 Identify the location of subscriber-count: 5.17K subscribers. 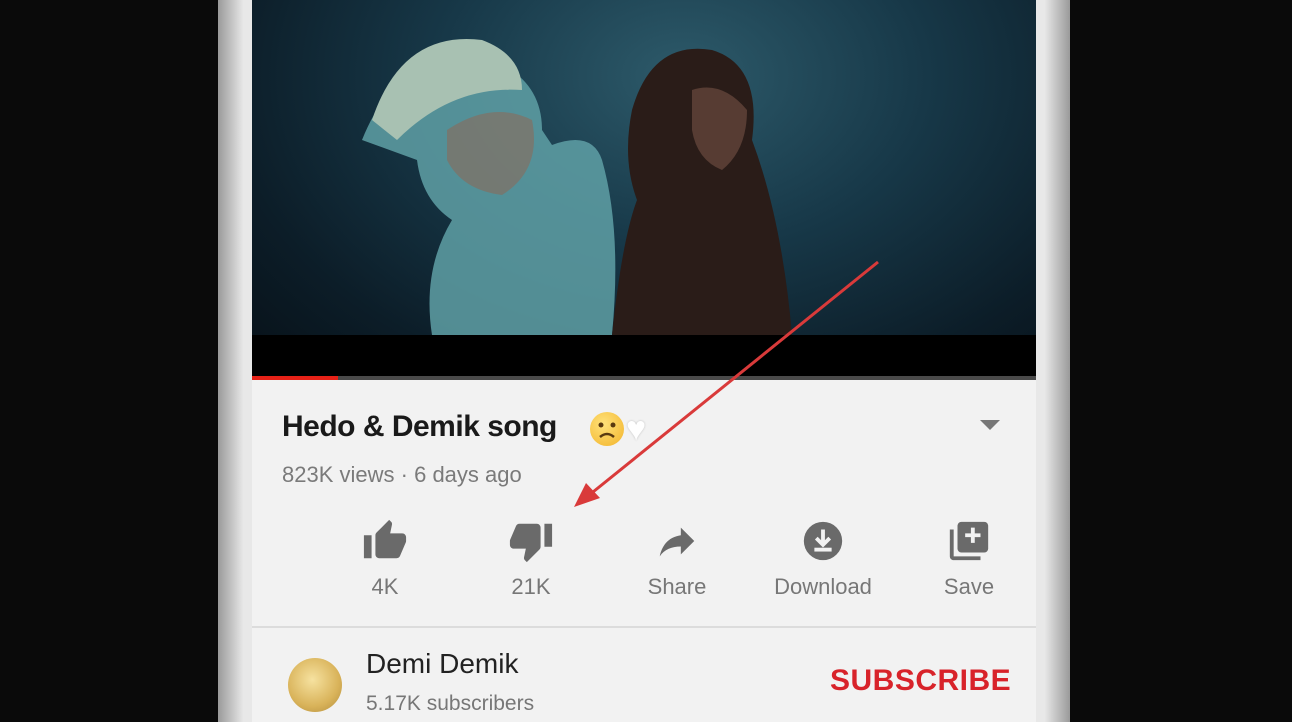
(450, 703).